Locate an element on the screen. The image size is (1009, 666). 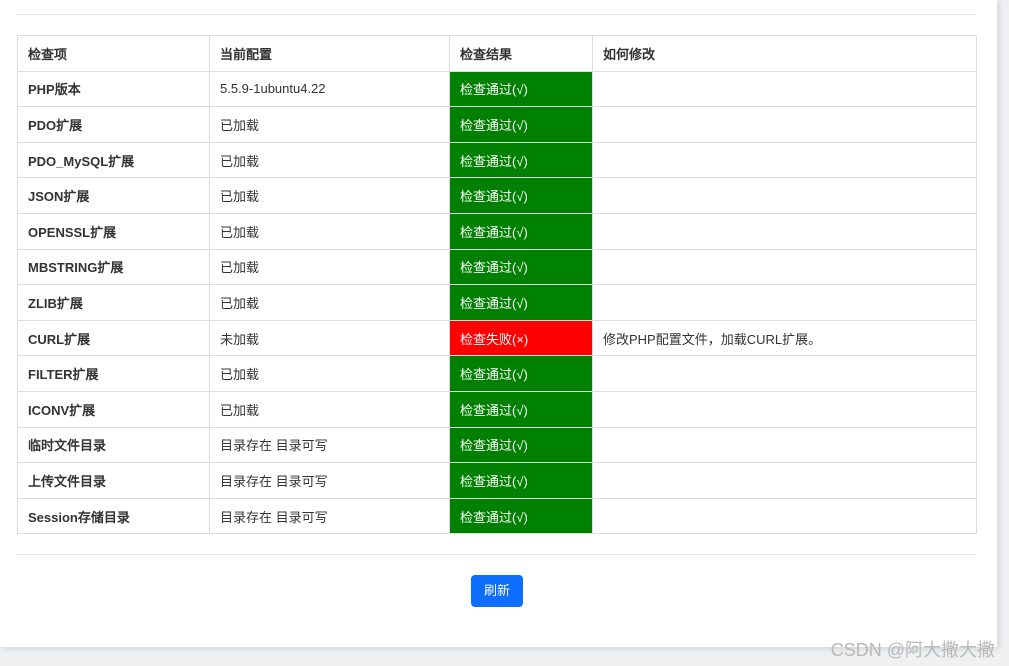
check-result-cell: 检查失败(×) is located at coordinates (521, 338).